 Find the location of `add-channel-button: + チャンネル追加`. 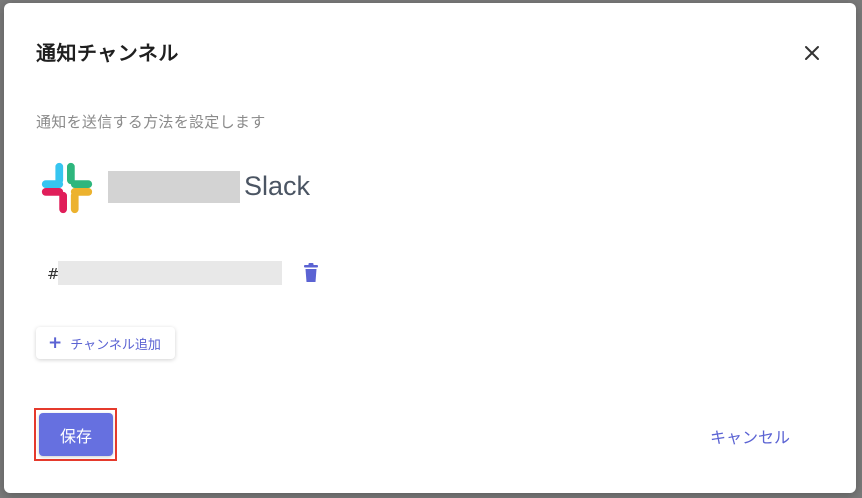

add-channel-button: + チャンネル追加 is located at coordinates (105, 343).